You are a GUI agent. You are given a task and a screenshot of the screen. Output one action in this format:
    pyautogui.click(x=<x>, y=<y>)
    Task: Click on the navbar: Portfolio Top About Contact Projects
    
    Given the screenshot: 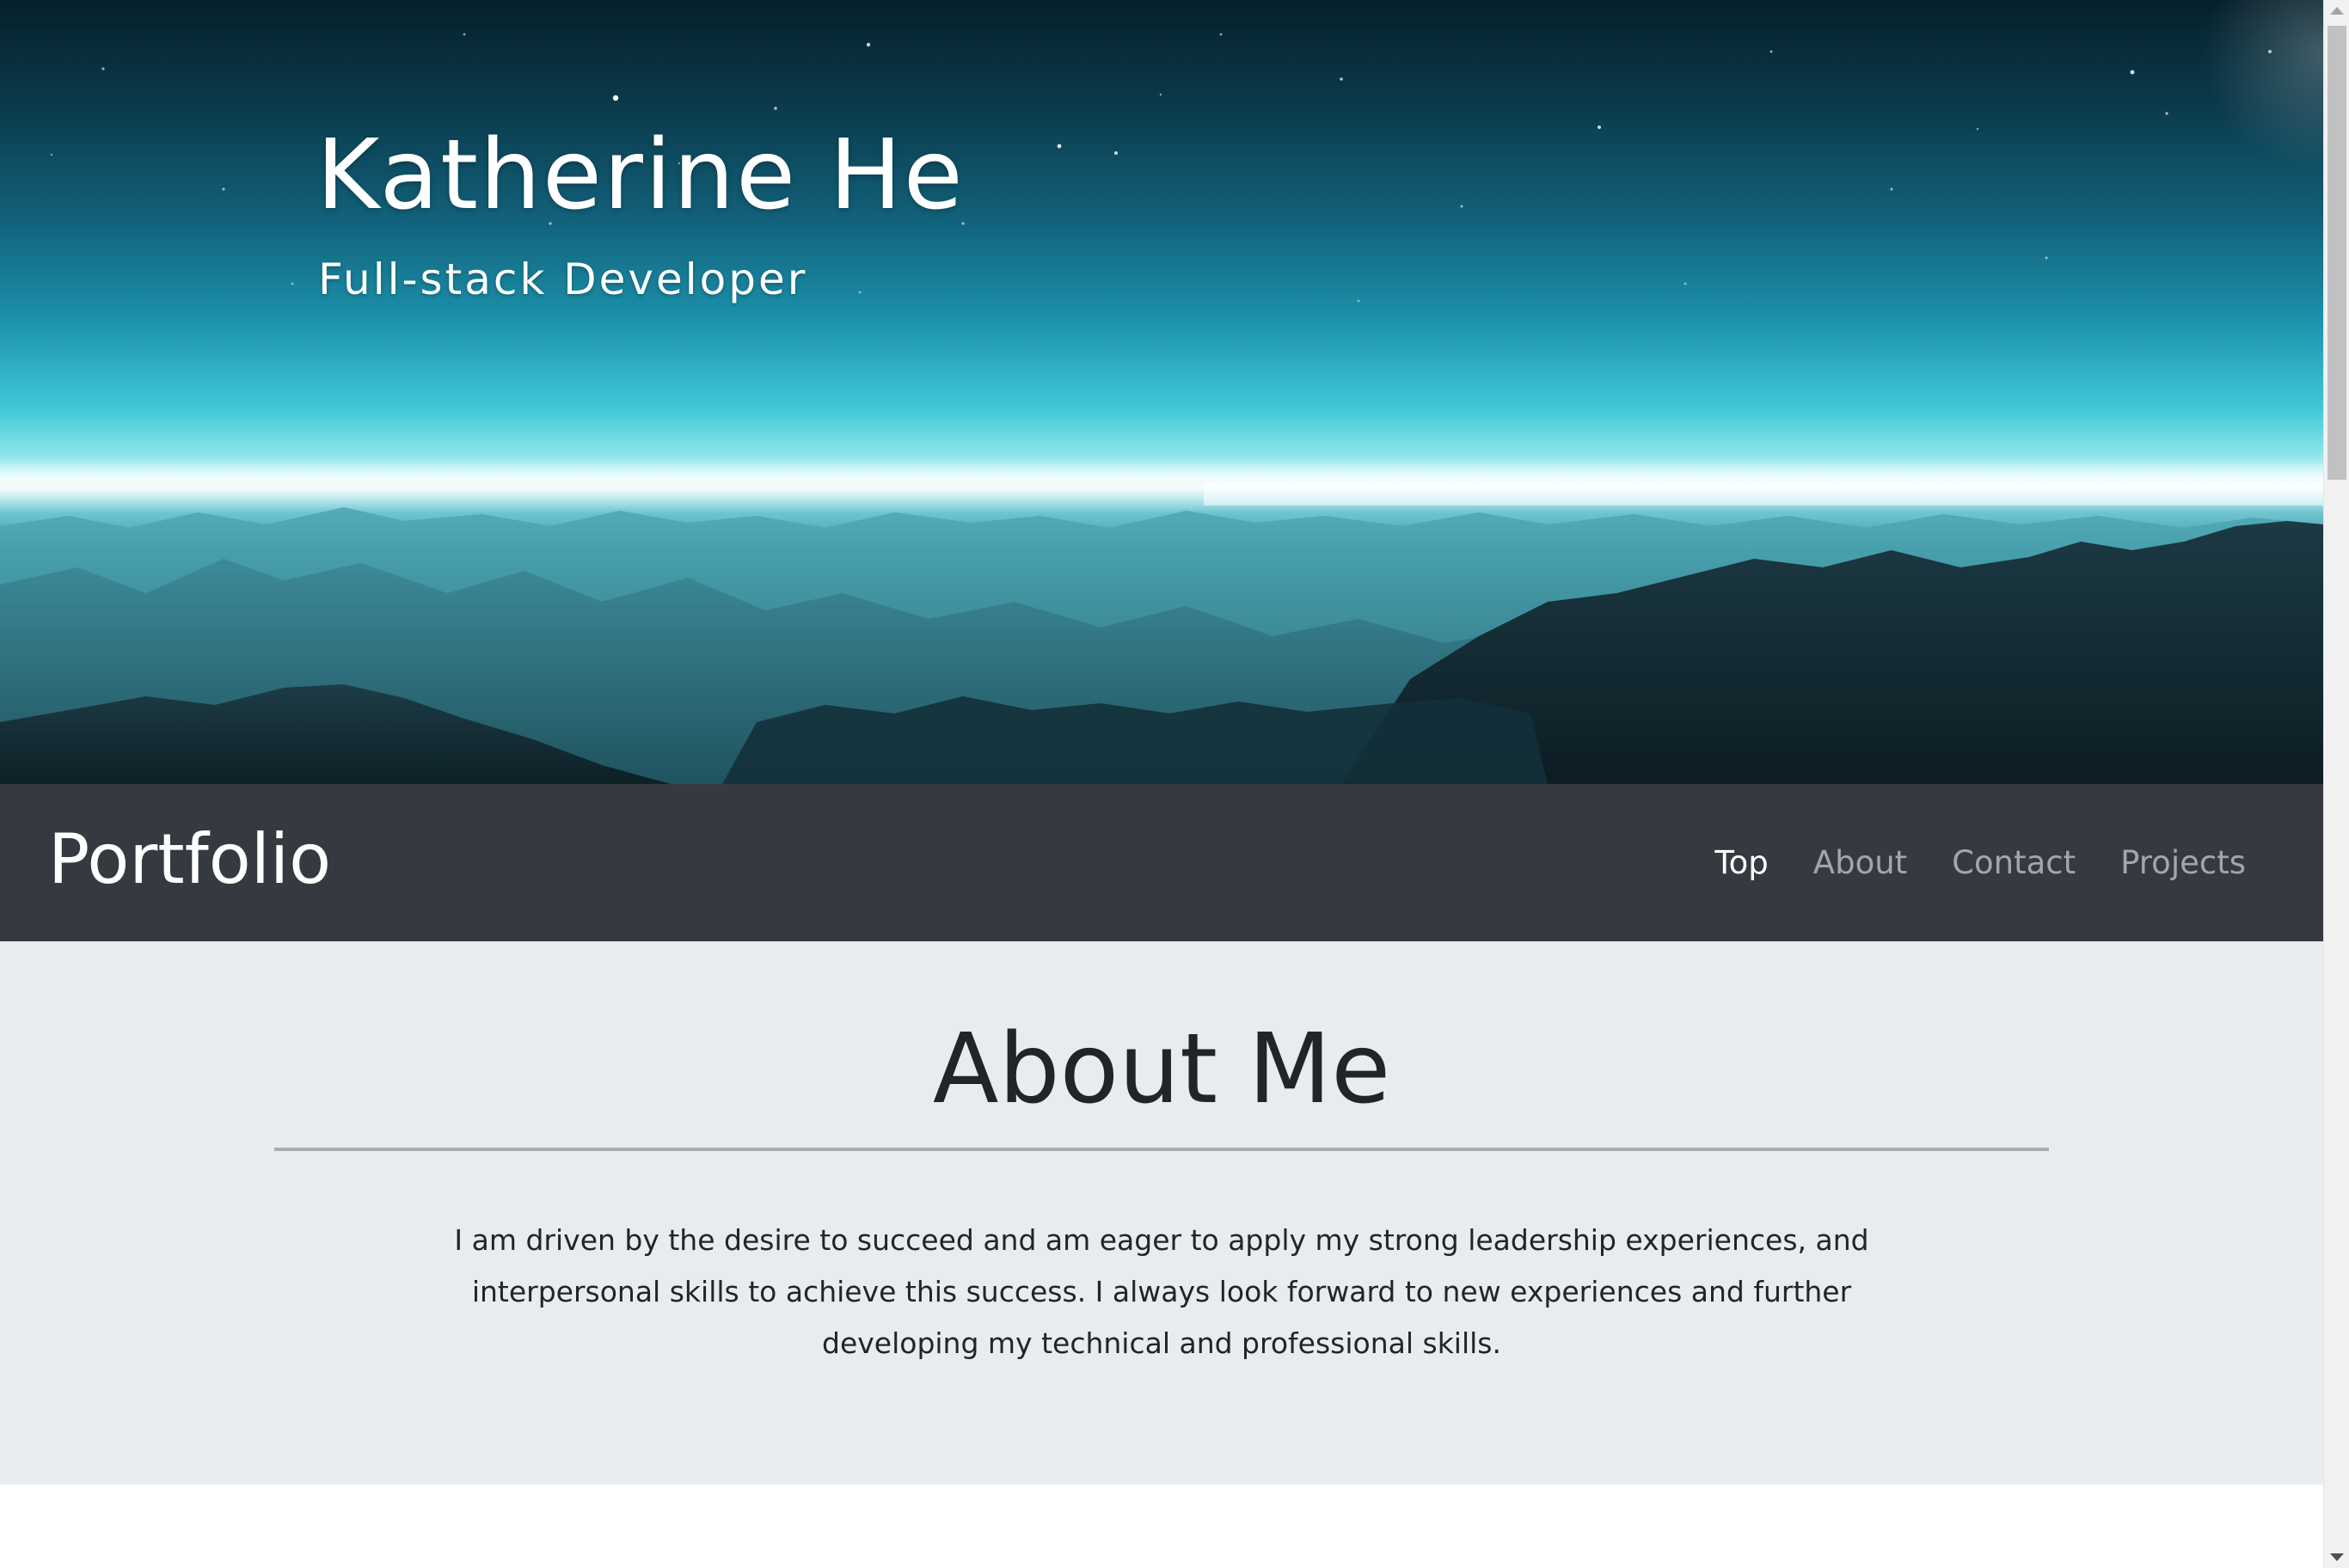 What is the action you would take?
    pyautogui.click(x=1161, y=862)
    